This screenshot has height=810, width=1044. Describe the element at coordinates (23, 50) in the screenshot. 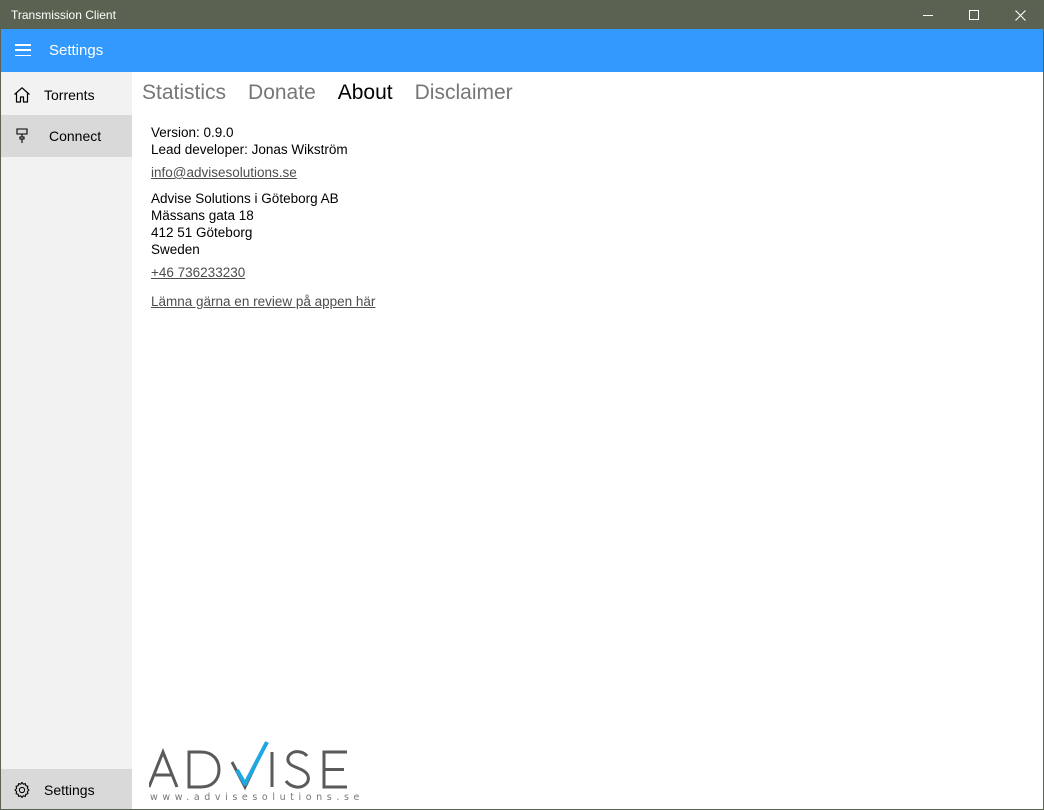

I see `hamburger-icon` at that location.